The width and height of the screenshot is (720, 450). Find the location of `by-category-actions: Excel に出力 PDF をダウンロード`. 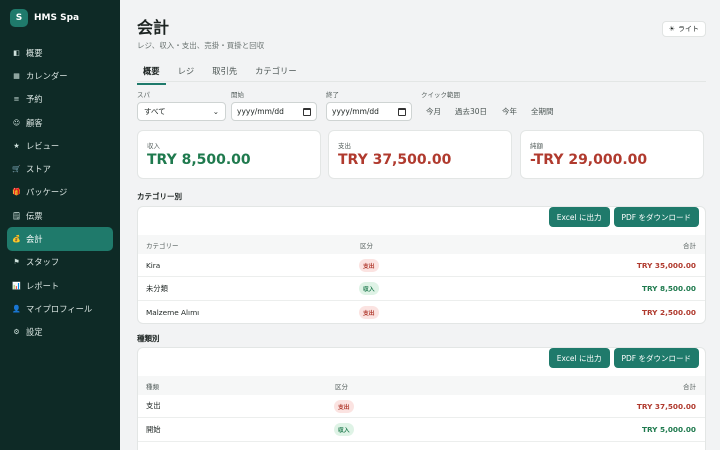

by-category-actions: Excel に出力 PDF をダウンロード is located at coordinates (623, 217).